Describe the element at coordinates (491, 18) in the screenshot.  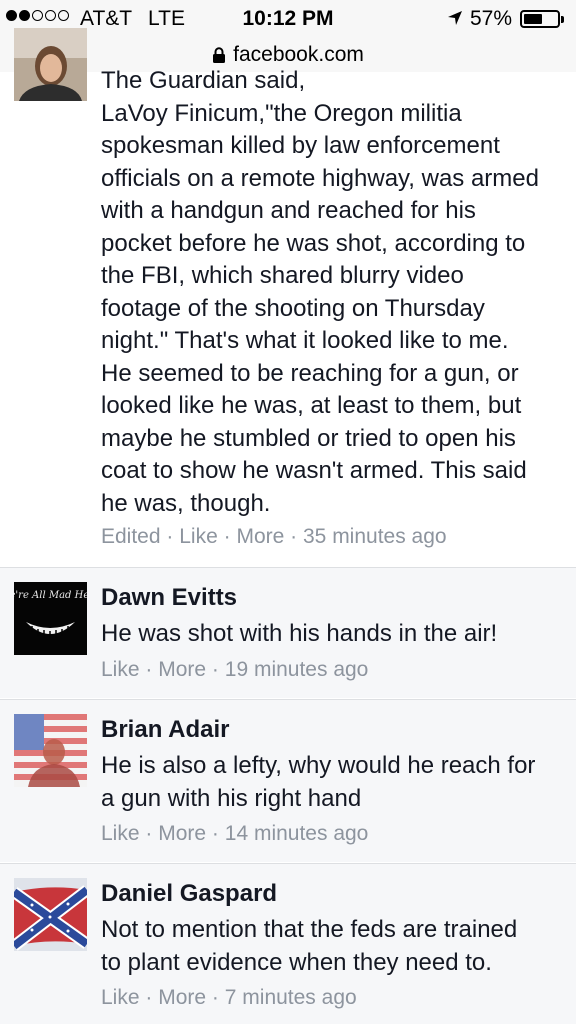
I see `battery-percentage: 57%` at that location.